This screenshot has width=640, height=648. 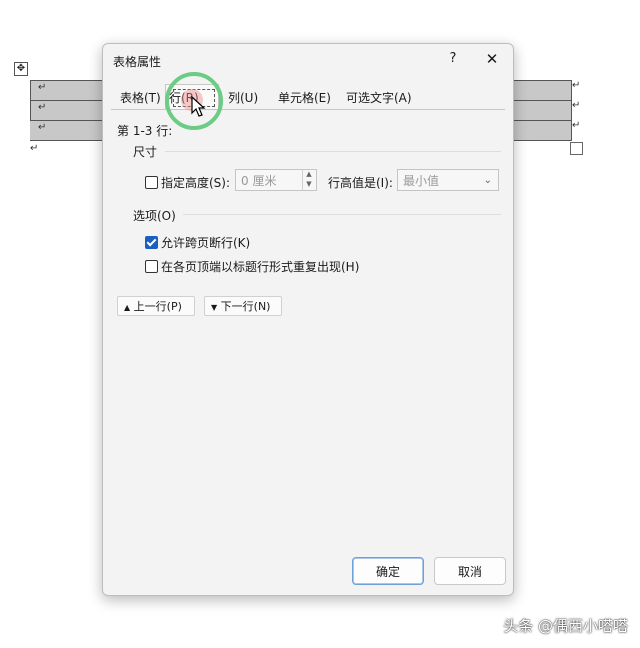 What do you see at coordinates (421, 181) in the screenshot?
I see `row-height-is-value: 最小值` at bounding box center [421, 181].